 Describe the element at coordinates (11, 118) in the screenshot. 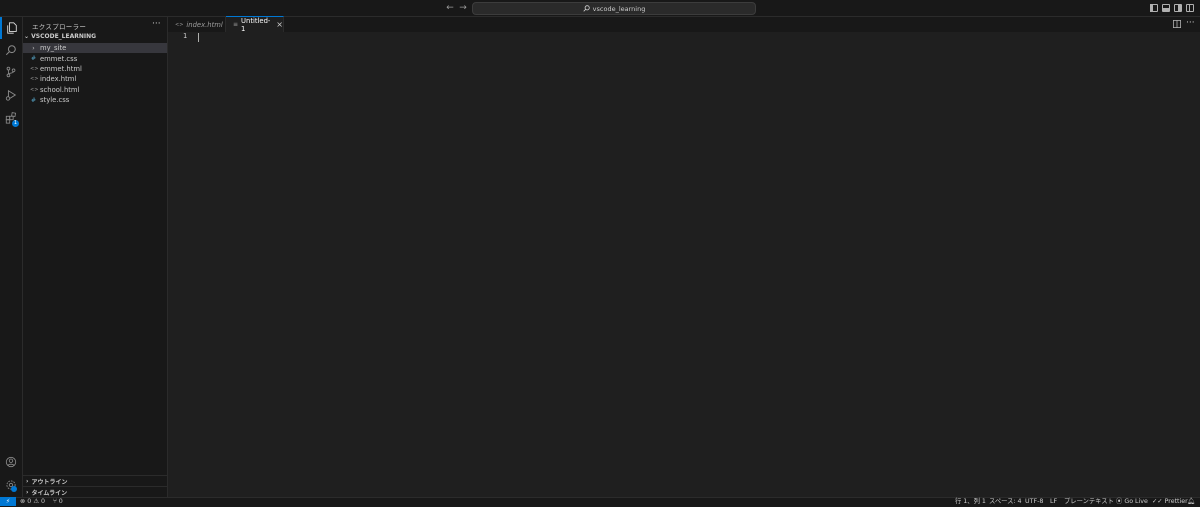

I see `extensions-icon: 1` at that location.